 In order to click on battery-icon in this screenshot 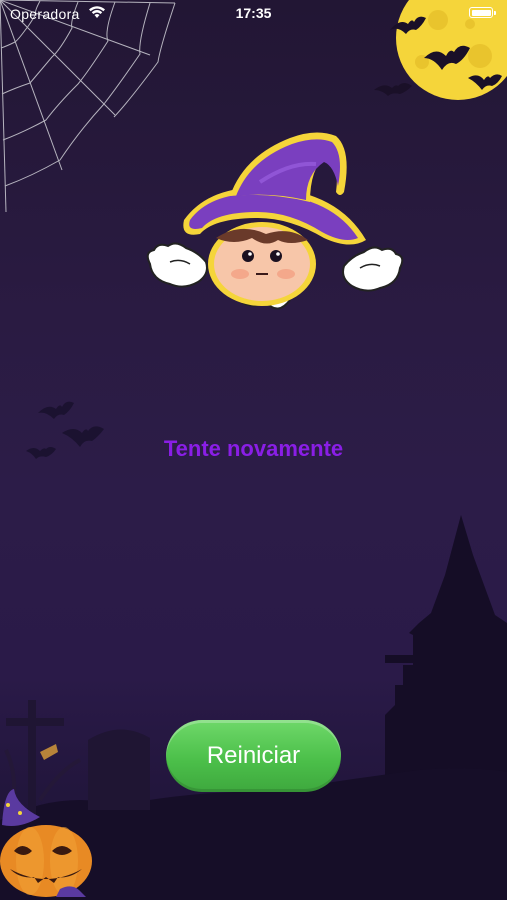, I will do `click(482, 12)`.